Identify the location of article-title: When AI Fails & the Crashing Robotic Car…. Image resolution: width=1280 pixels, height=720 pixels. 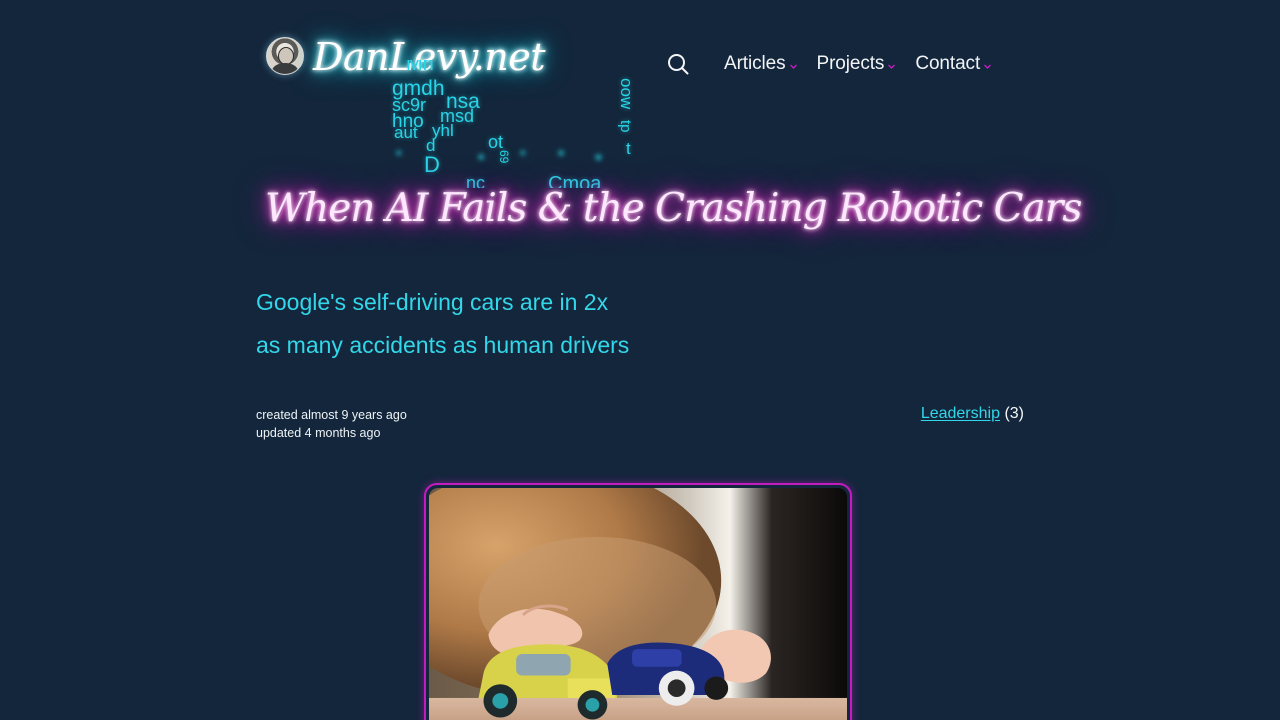
(673, 208).